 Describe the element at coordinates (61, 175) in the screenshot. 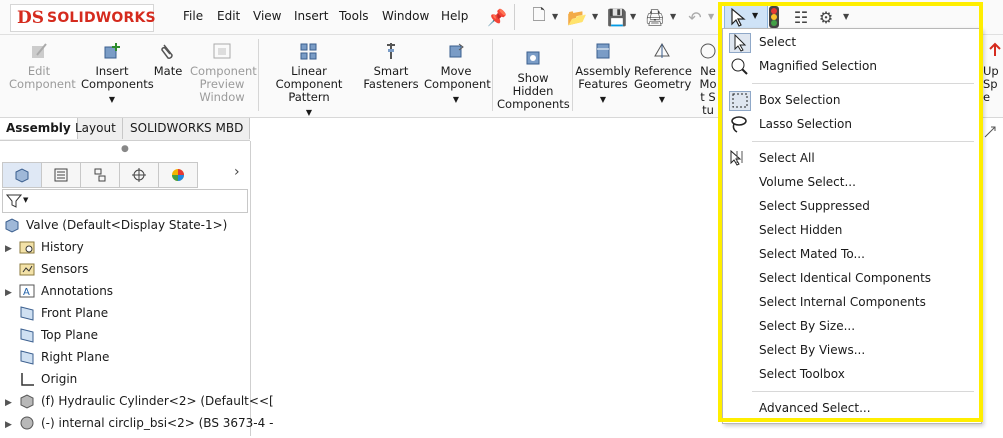

I see `property-manager-tab` at that location.